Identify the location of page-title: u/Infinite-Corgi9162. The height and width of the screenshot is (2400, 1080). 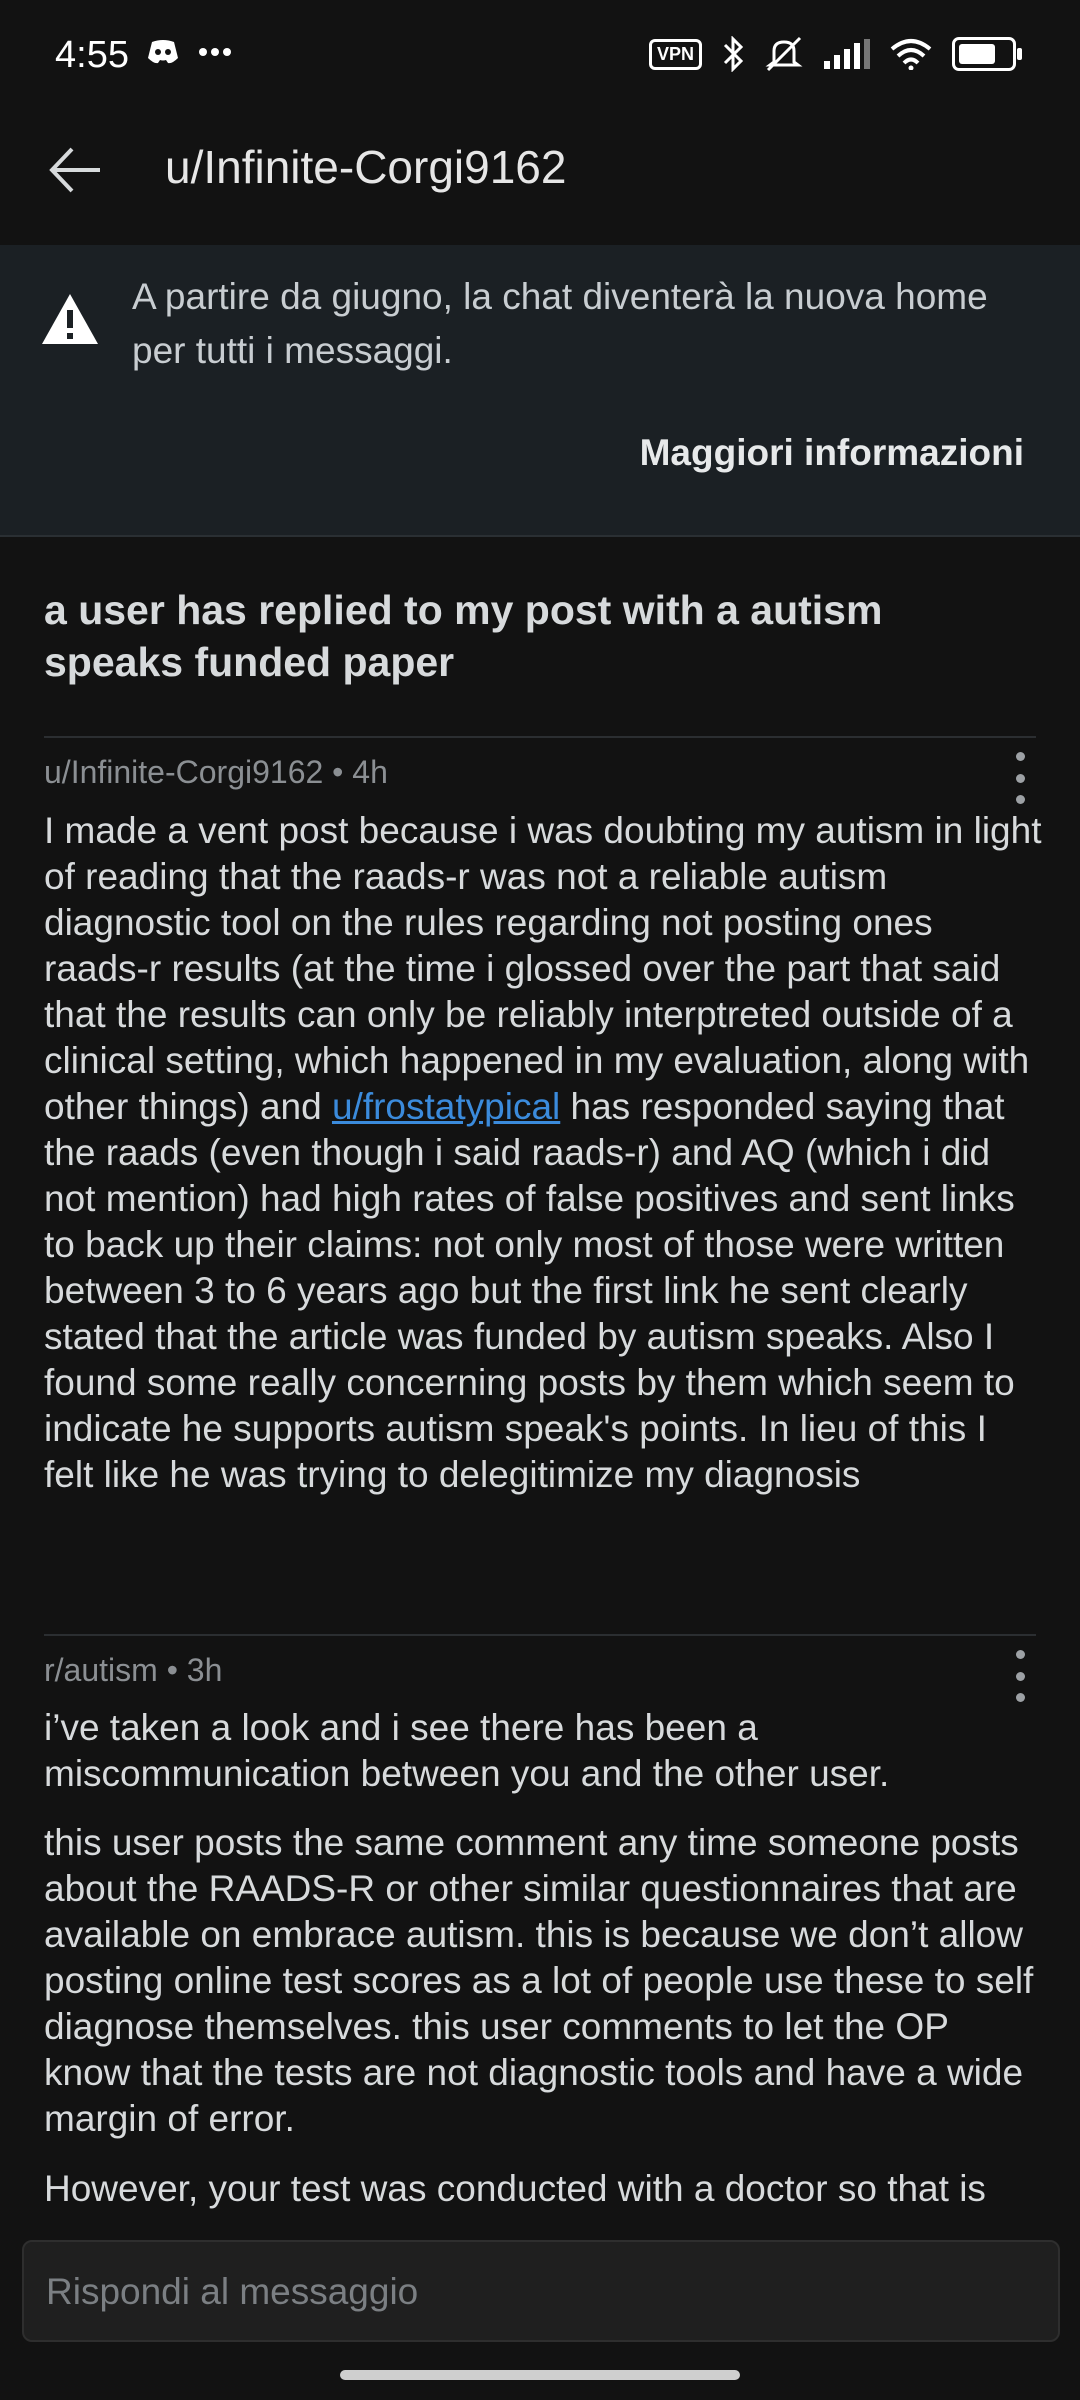
(366, 167).